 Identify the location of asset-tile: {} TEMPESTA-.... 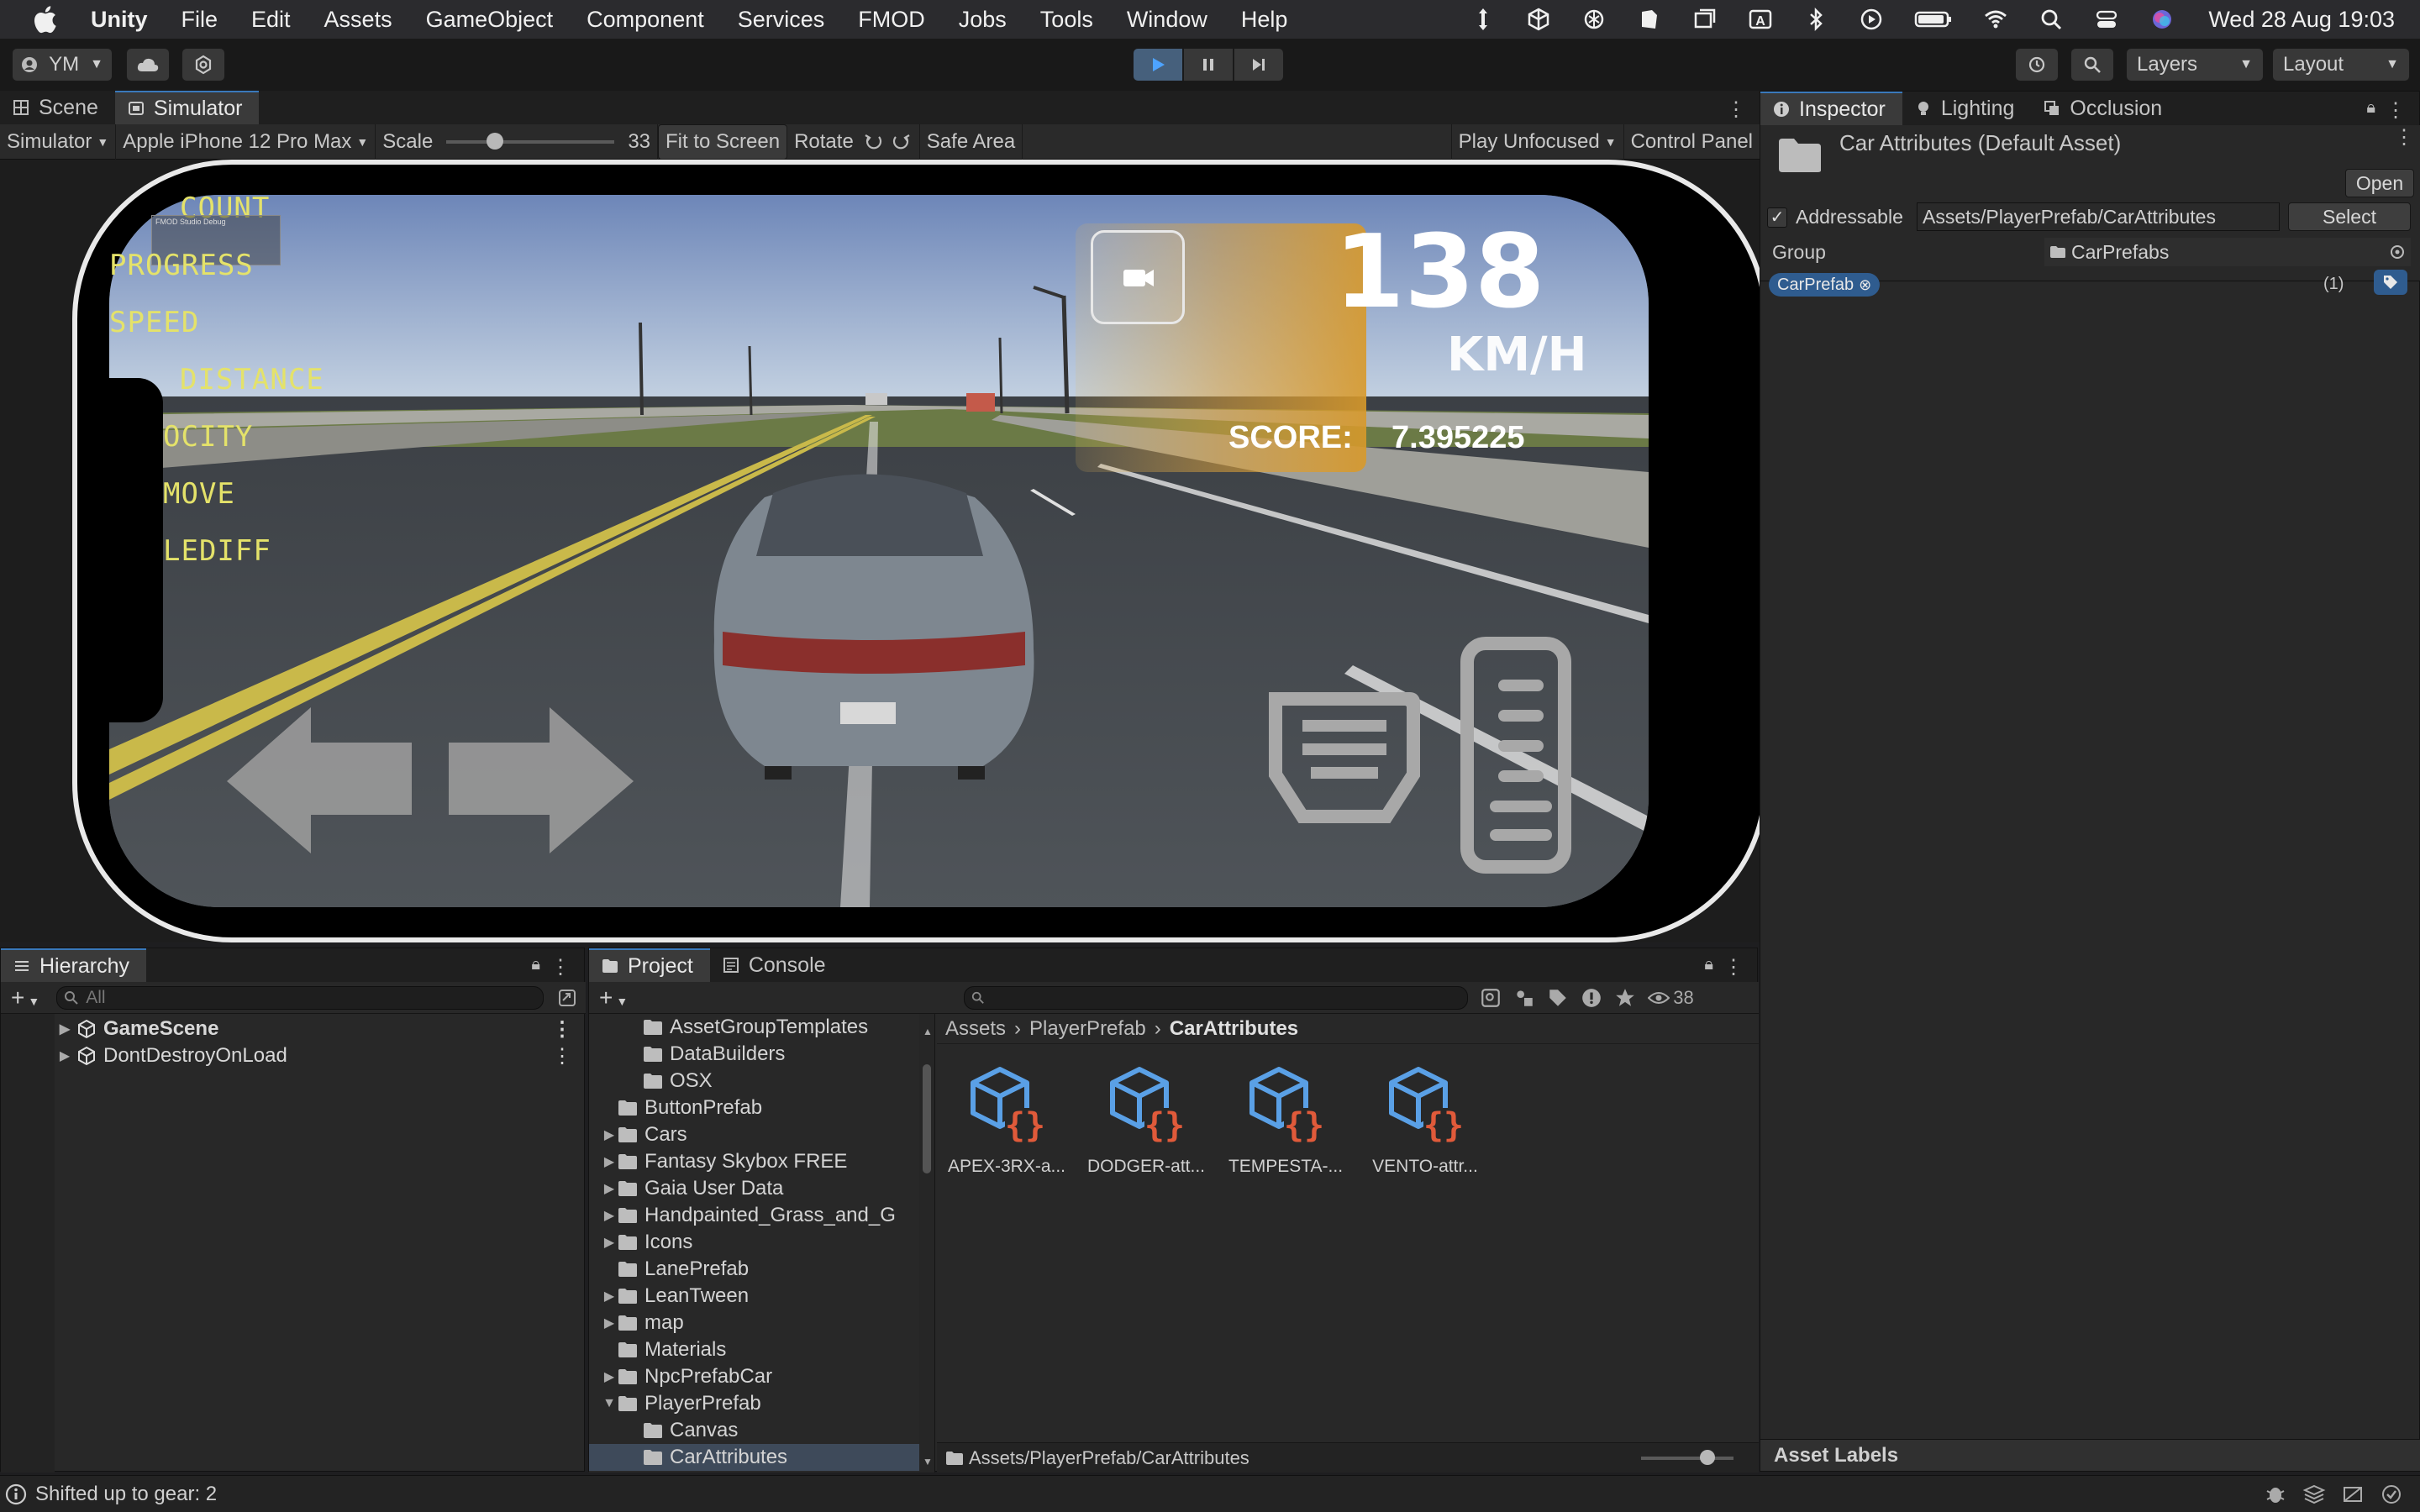
(1286, 1120).